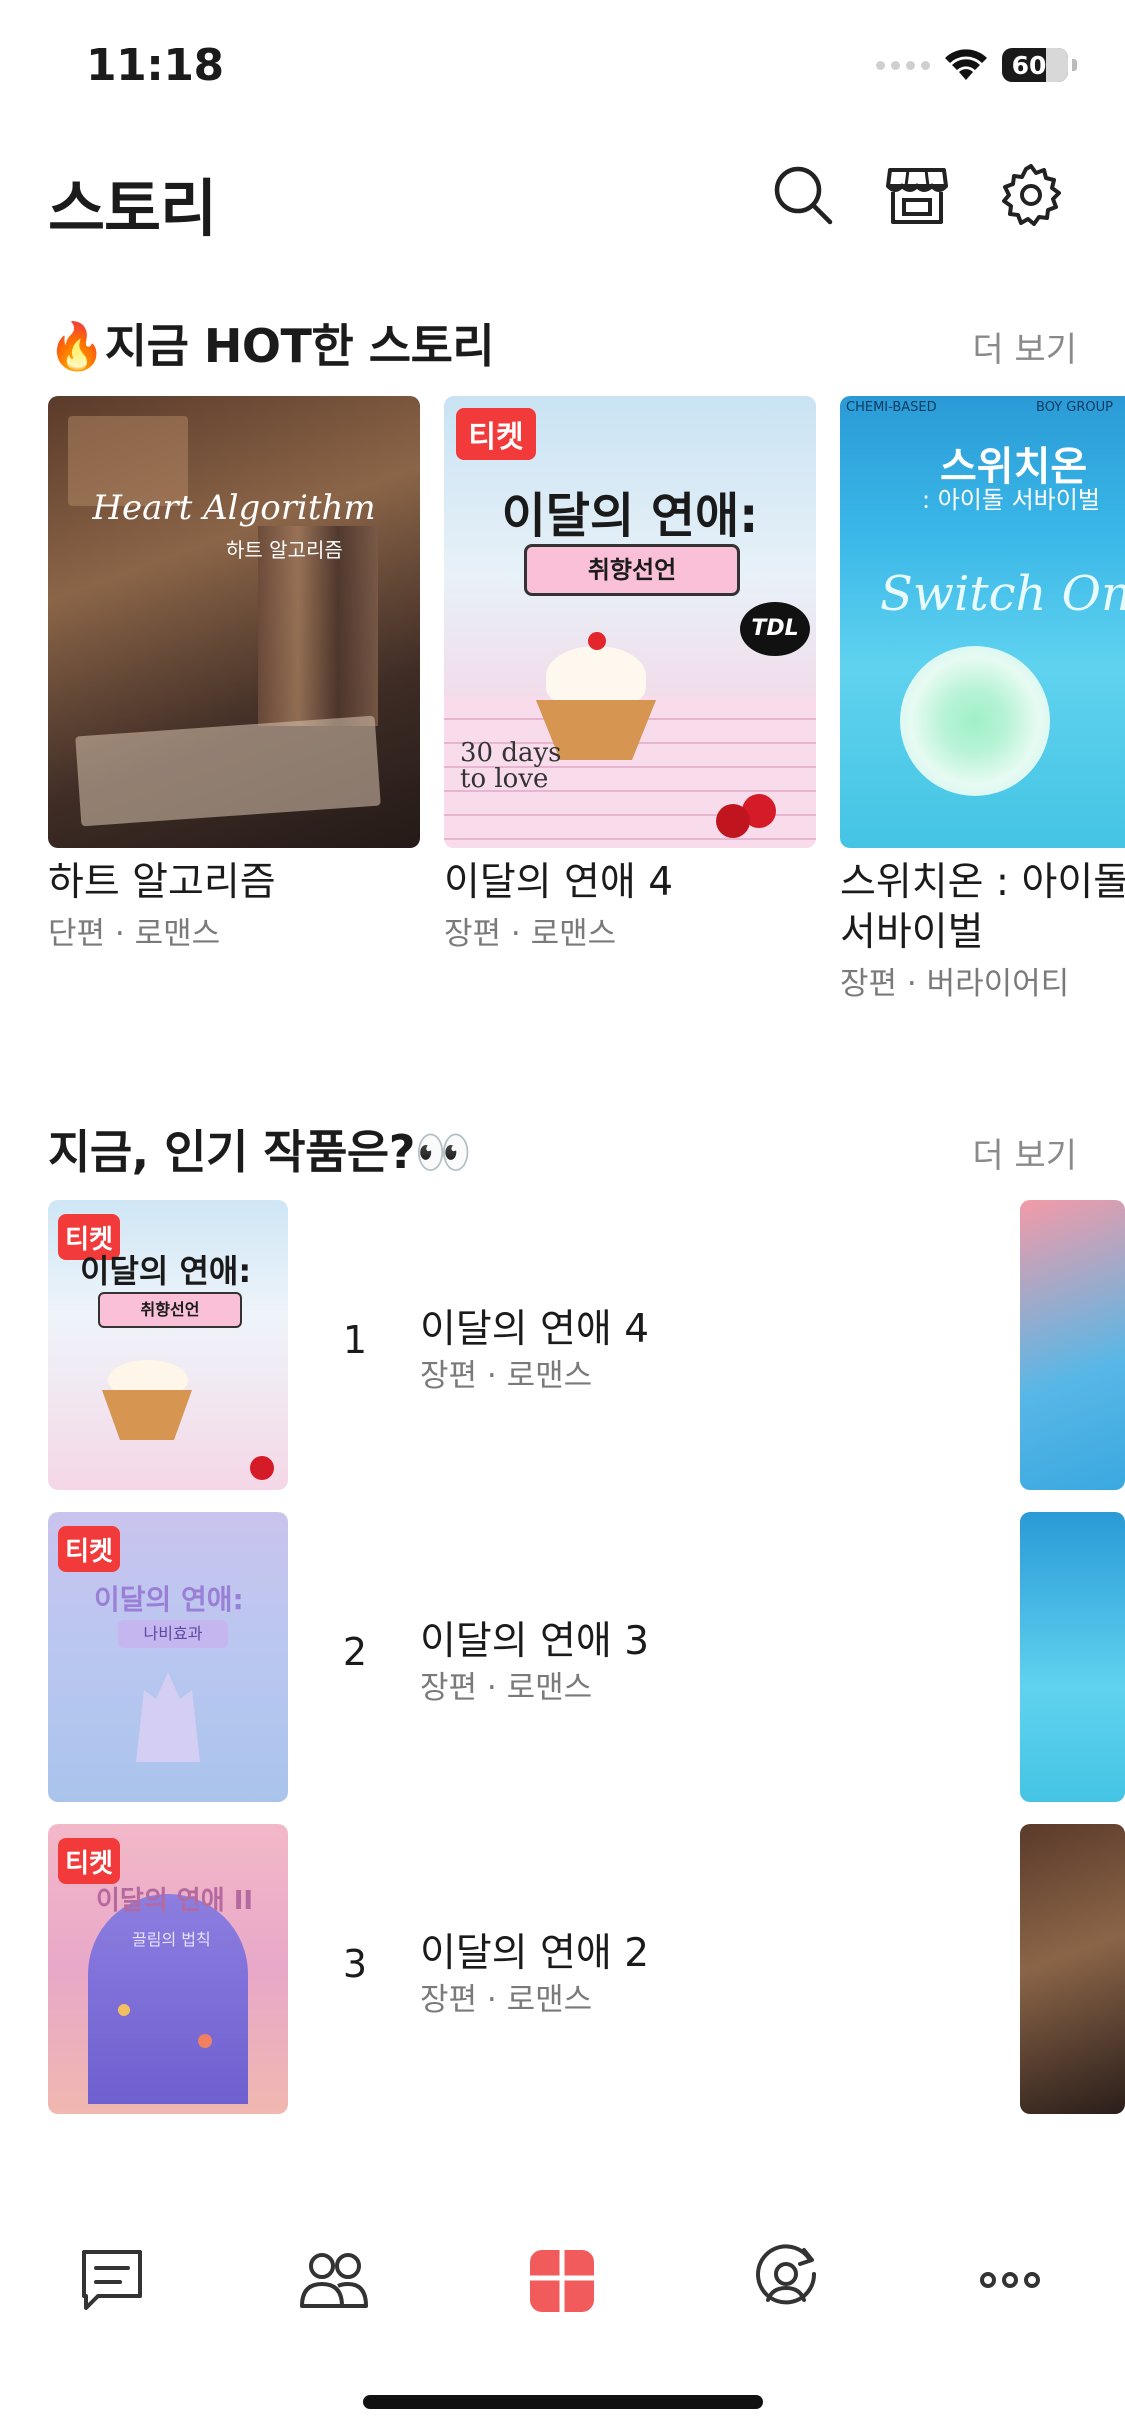 This screenshot has width=1125, height=2436. Describe the element at coordinates (1074, 407) in the screenshot. I see `cover-top-right: BOY GROUP` at that location.